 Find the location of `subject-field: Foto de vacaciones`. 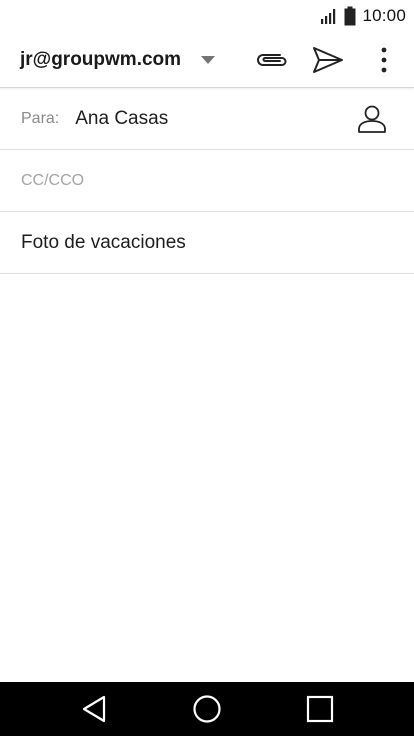

subject-field: Foto de vacaciones is located at coordinates (207, 243).